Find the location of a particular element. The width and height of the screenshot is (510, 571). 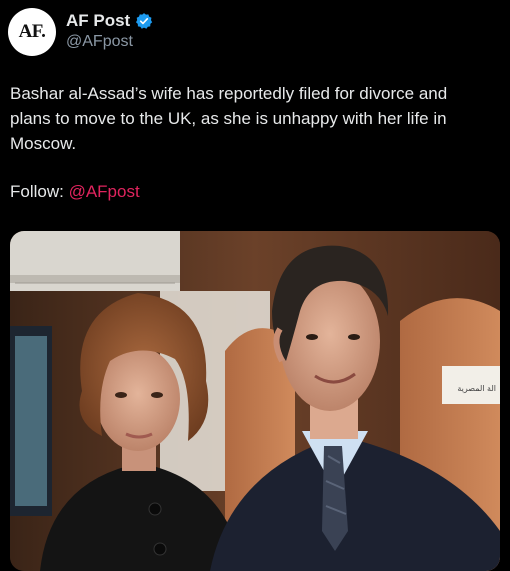

avatar: AF. is located at coordinates (32, 32).